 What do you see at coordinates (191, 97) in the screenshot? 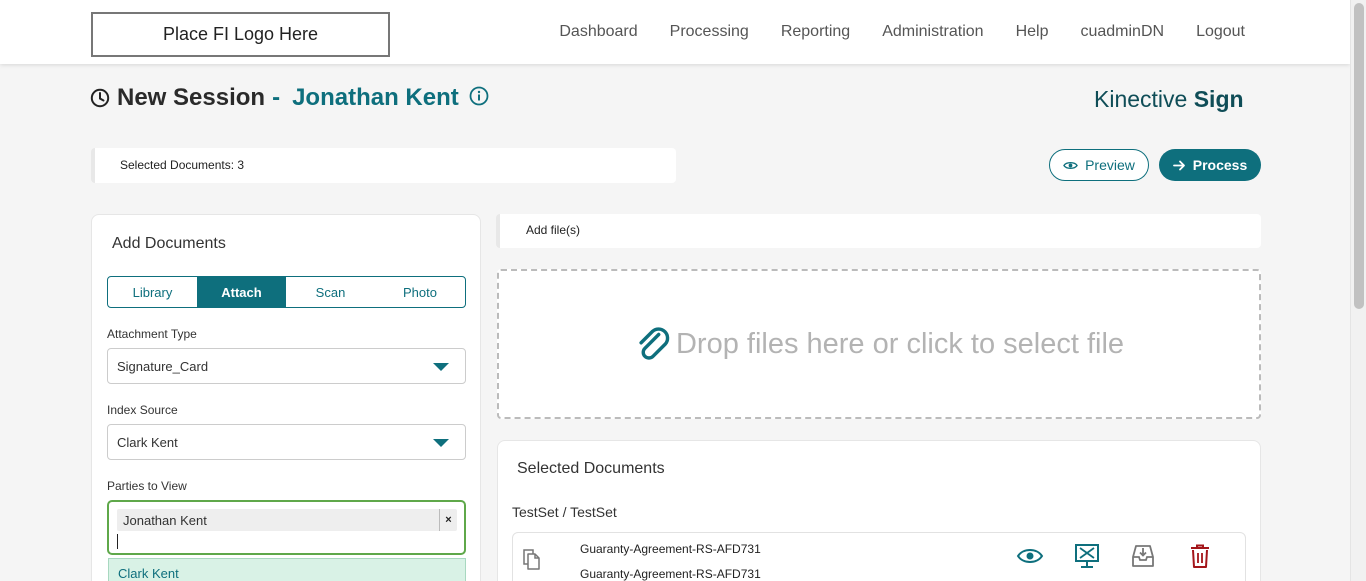
I see `page-title-prefix: New Session` at bounding box center [191, 97].